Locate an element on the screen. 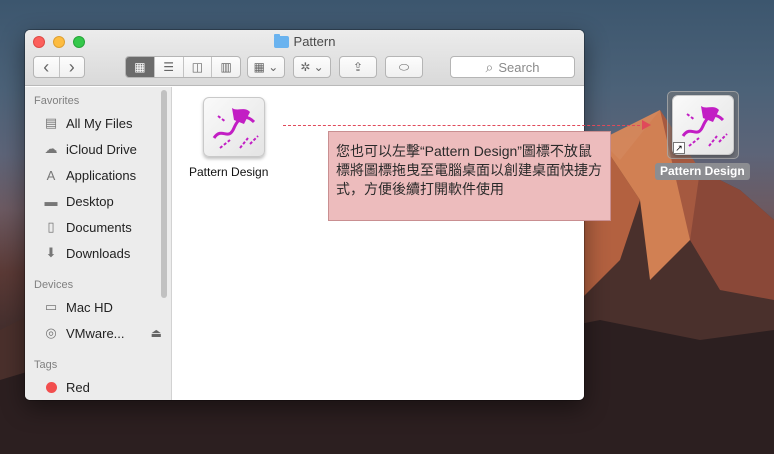  file-name-label: Pattern Design is located at coordinates (229, 172).